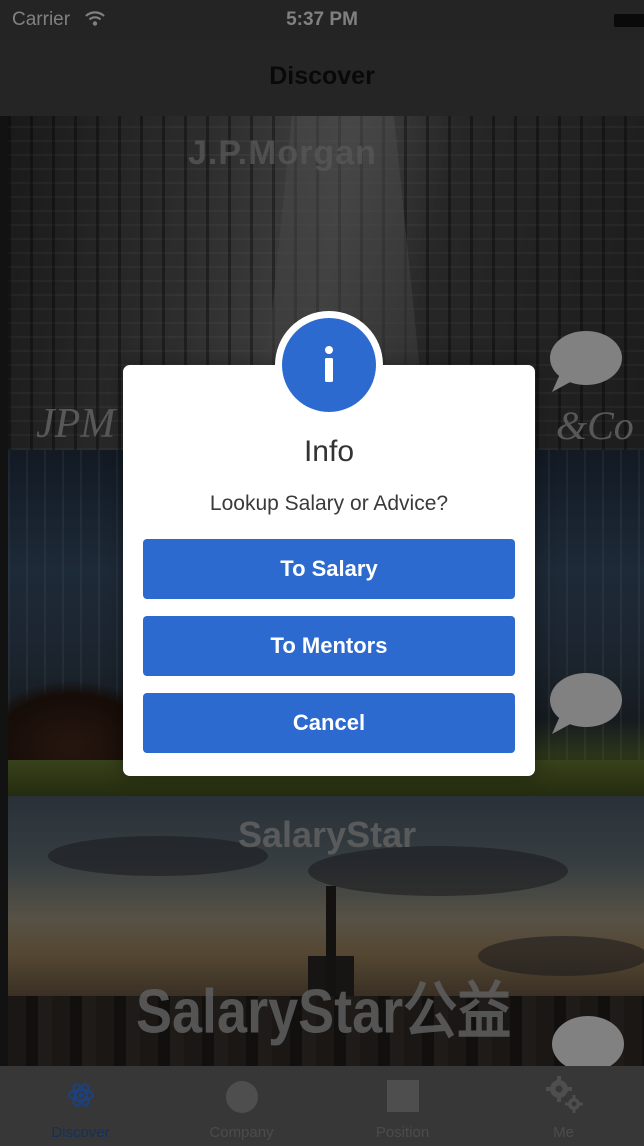 Image resolution: width=644 pixels, height=1146 pixels. I want to click on to-mentors-button: To Mentors, so click(329, 646).